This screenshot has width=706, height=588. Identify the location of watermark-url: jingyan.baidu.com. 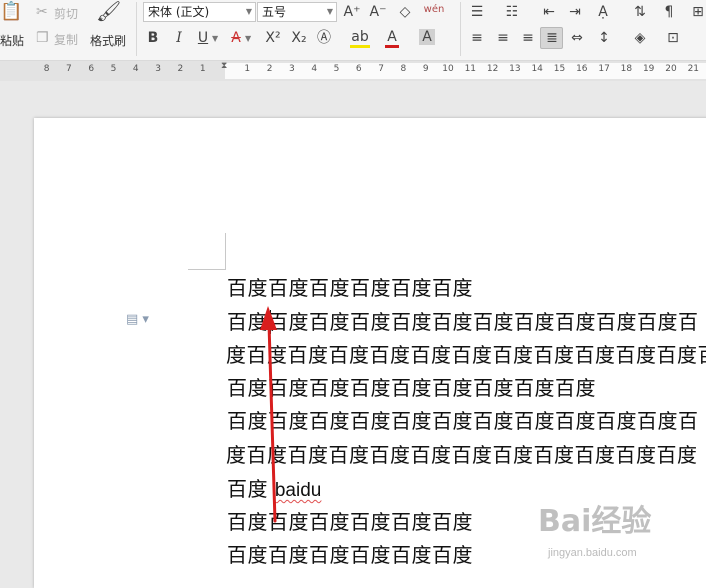
(592, 553).